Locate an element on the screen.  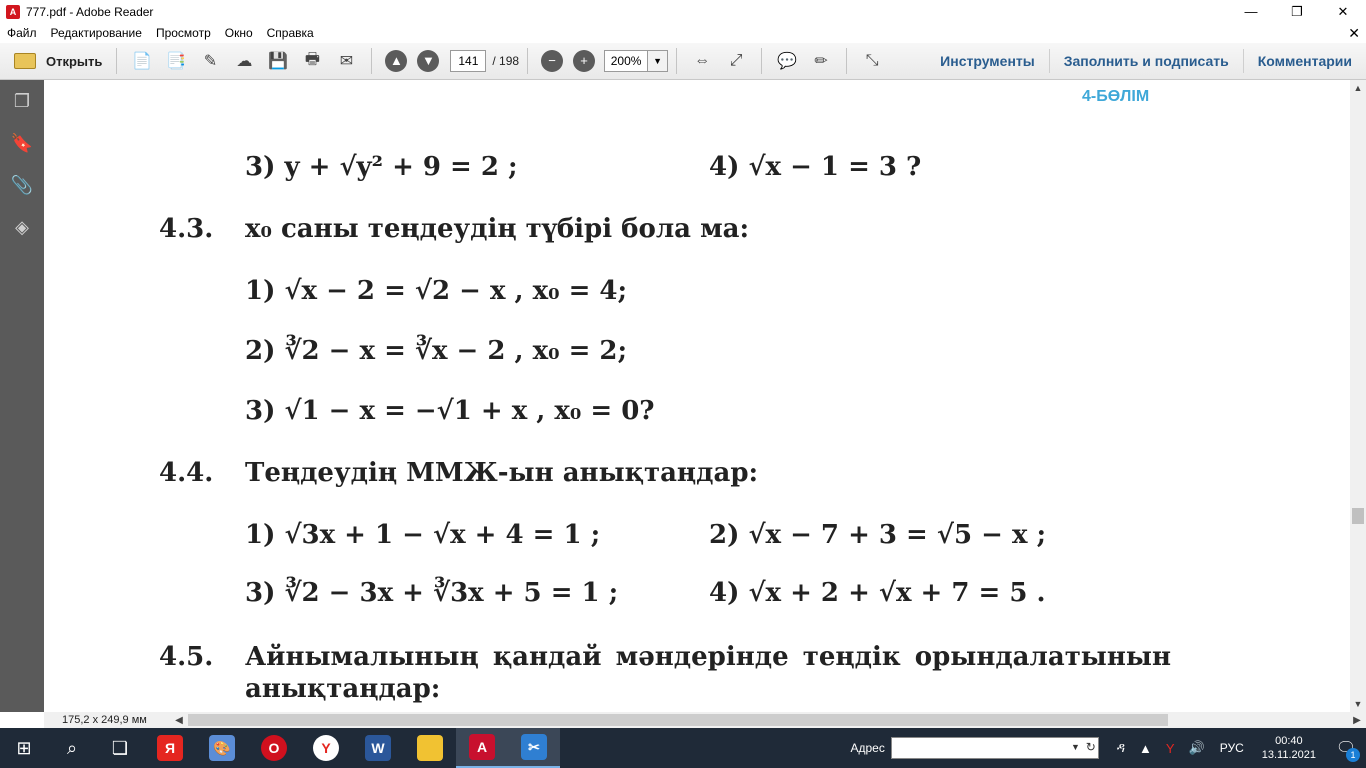
adobe-icon: A is located at coordinates (482, 747).